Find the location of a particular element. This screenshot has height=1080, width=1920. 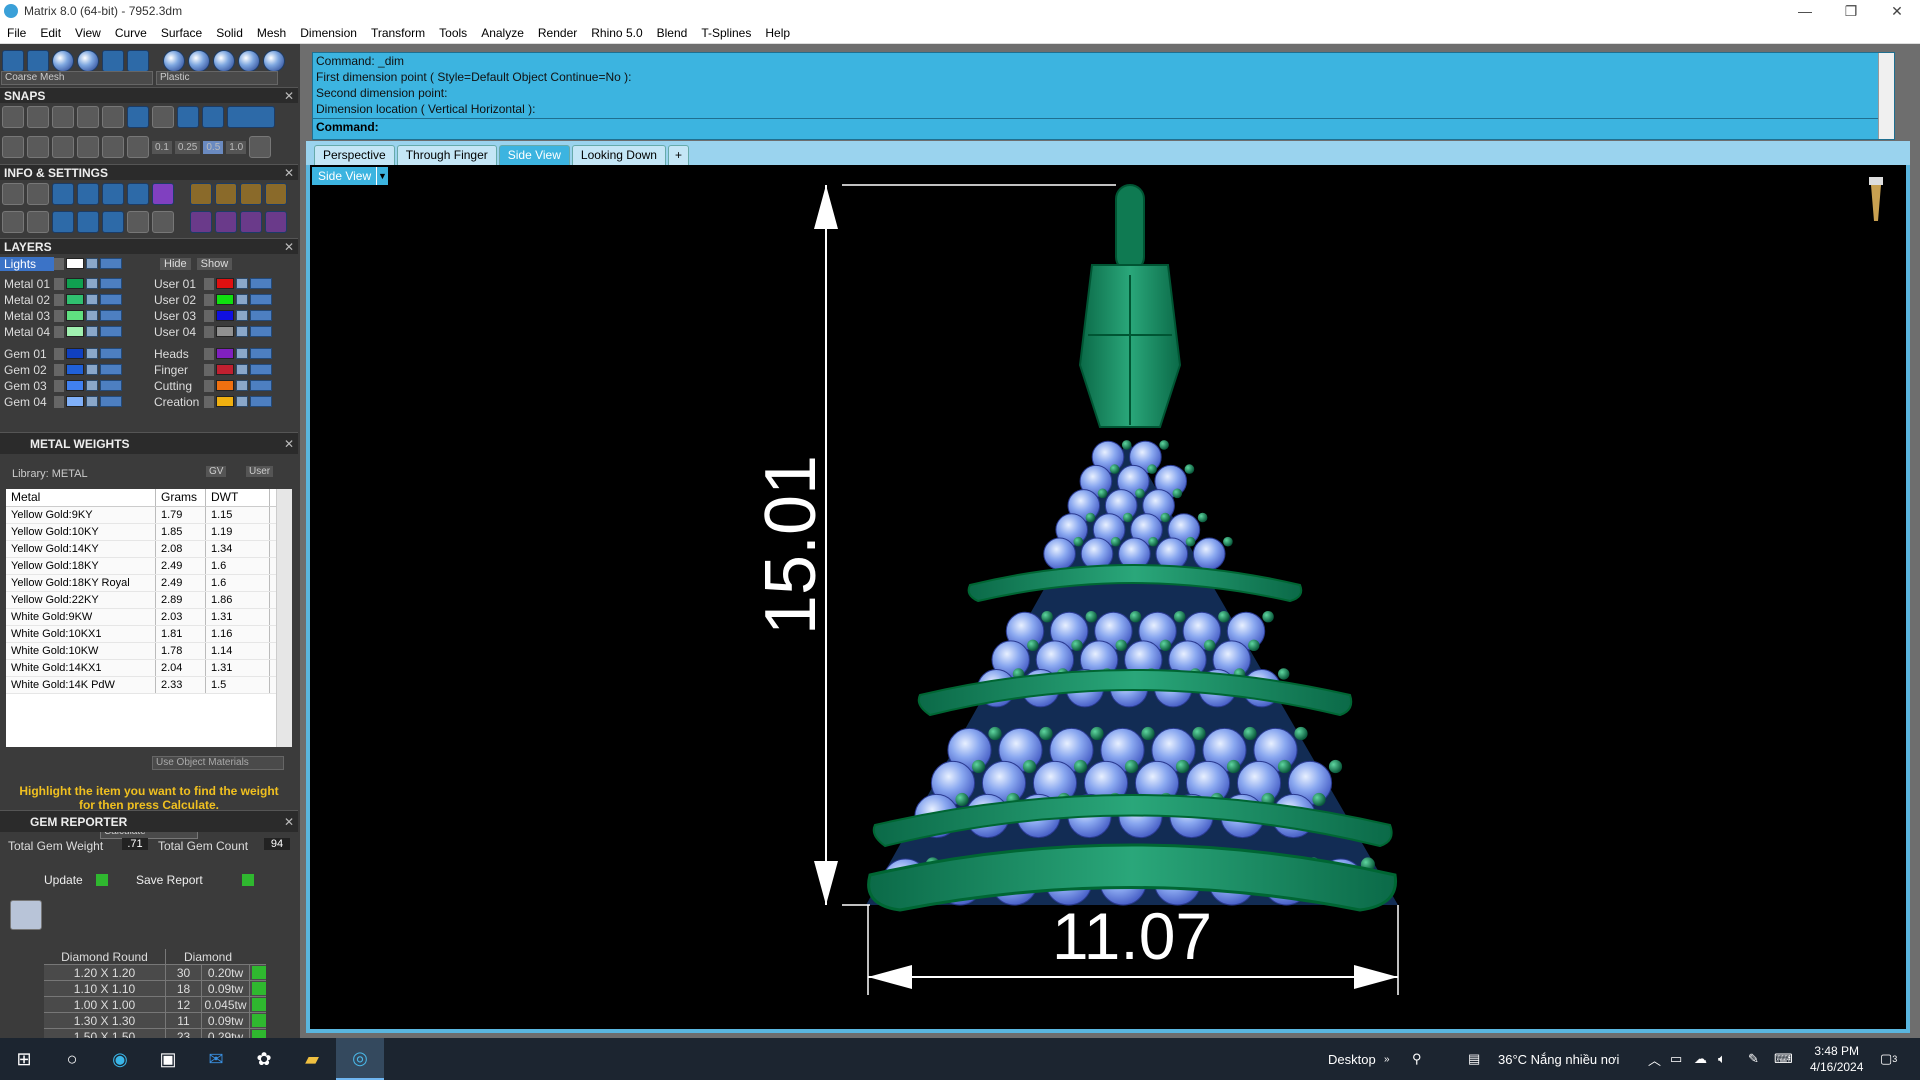

table-row: White Gold:14KX1 2.04 1.31 is located at coordinates (149, 668).